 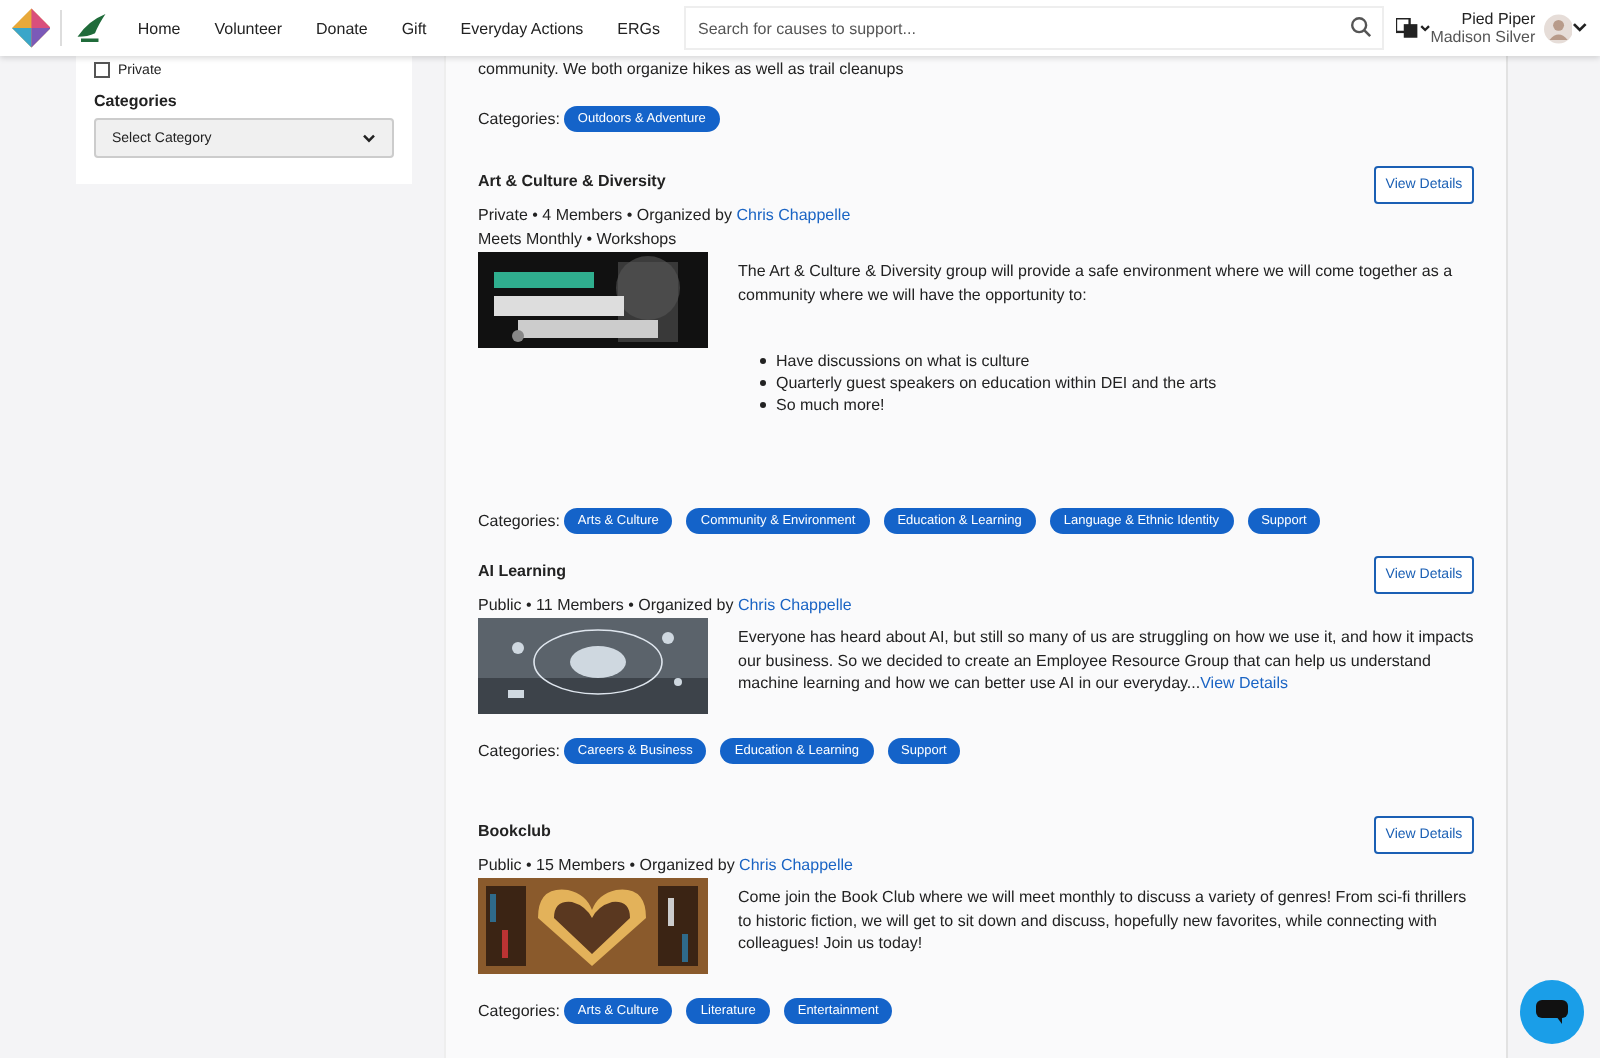 I want to click on chevron-down-icon, so click(x=369, y=138).